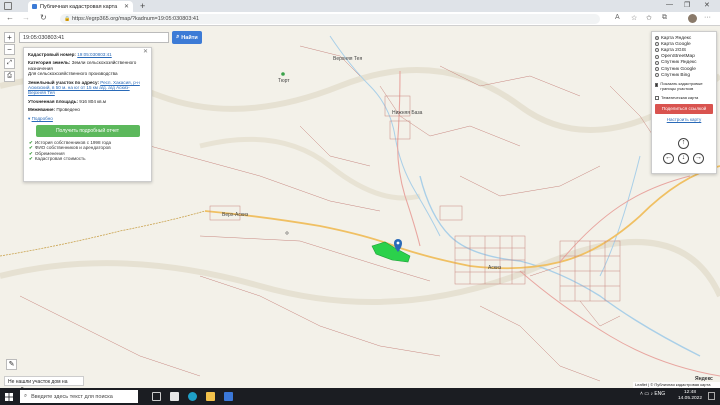 The width and height of the screenshot is (720, 405). I want to click on more-menu-icon: ···, so click(707, 17).